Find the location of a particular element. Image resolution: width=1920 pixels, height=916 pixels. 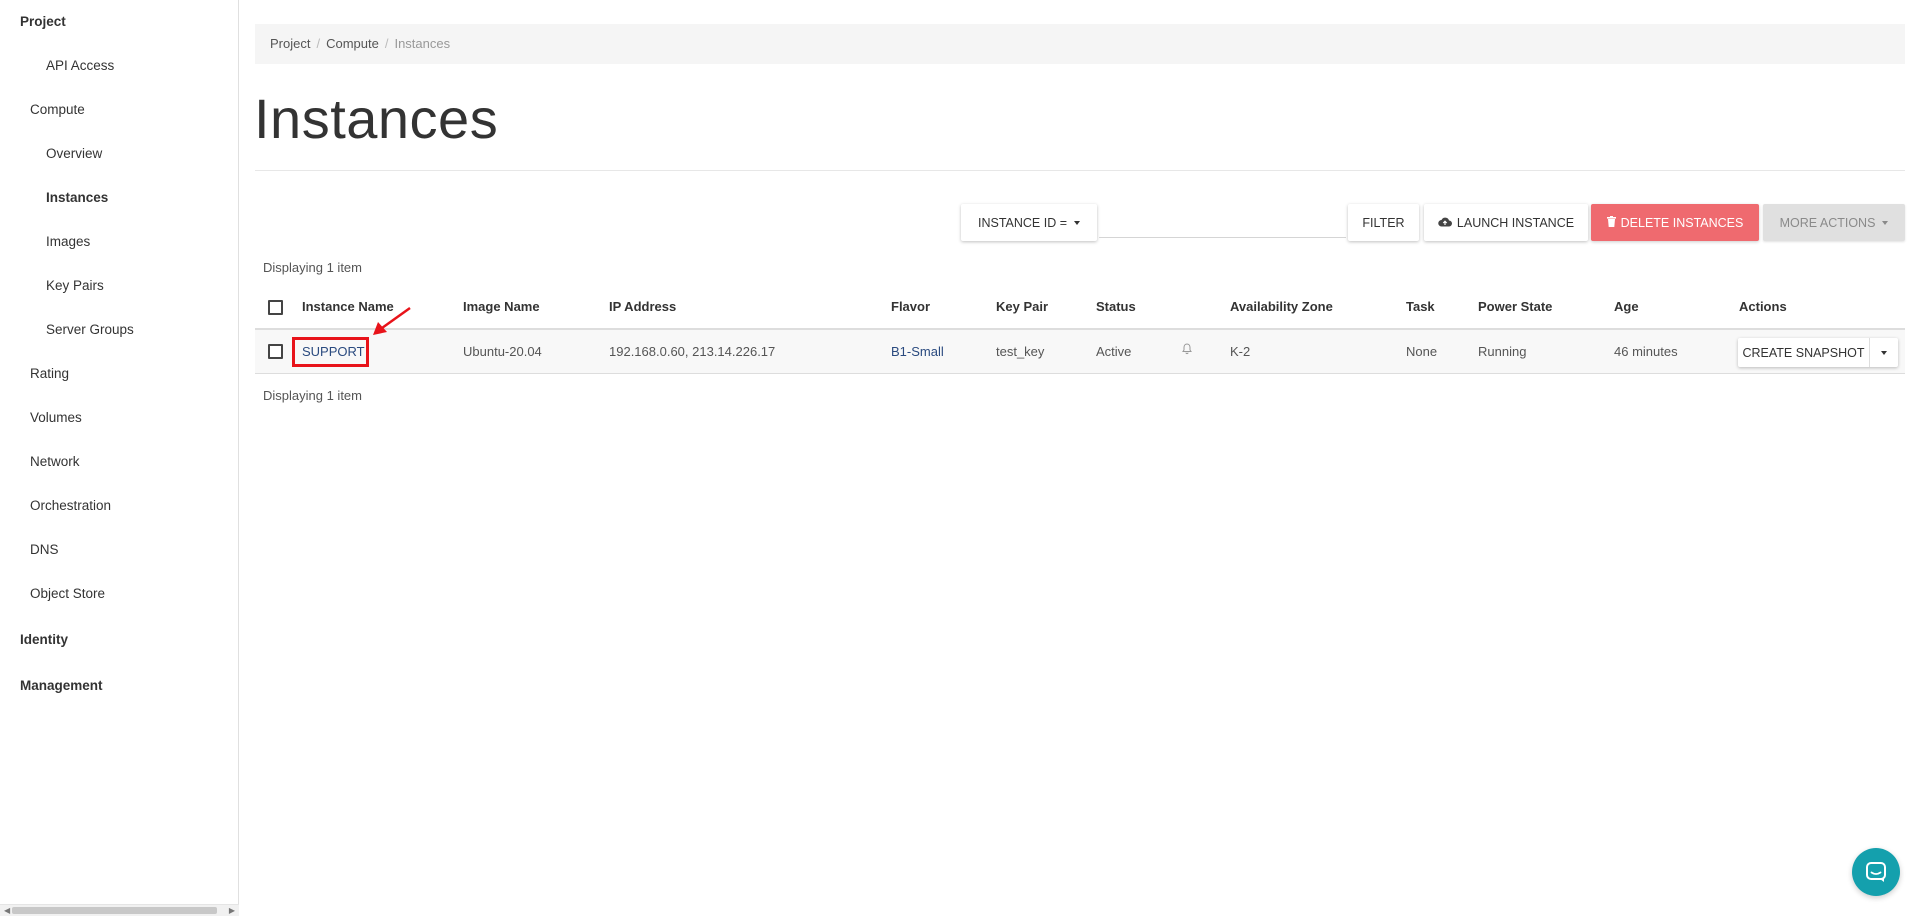

sidebar-item-orchestration: Orchestration is located at coordinates (70, 505).